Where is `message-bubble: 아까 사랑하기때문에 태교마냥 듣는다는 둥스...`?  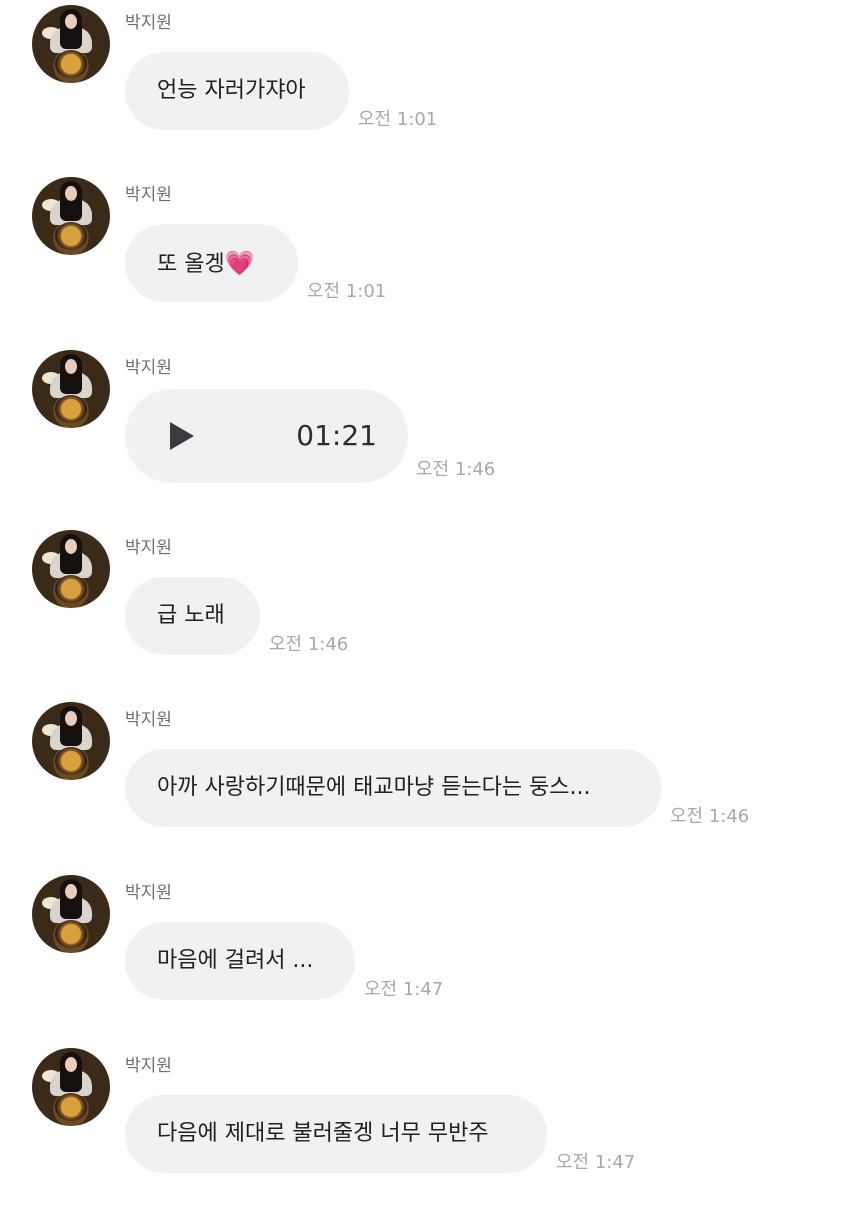
message-bubble: 아까 사랑하기때문에 태교마냥 듣는다는 둥스... is located at coordinates (393, 788).